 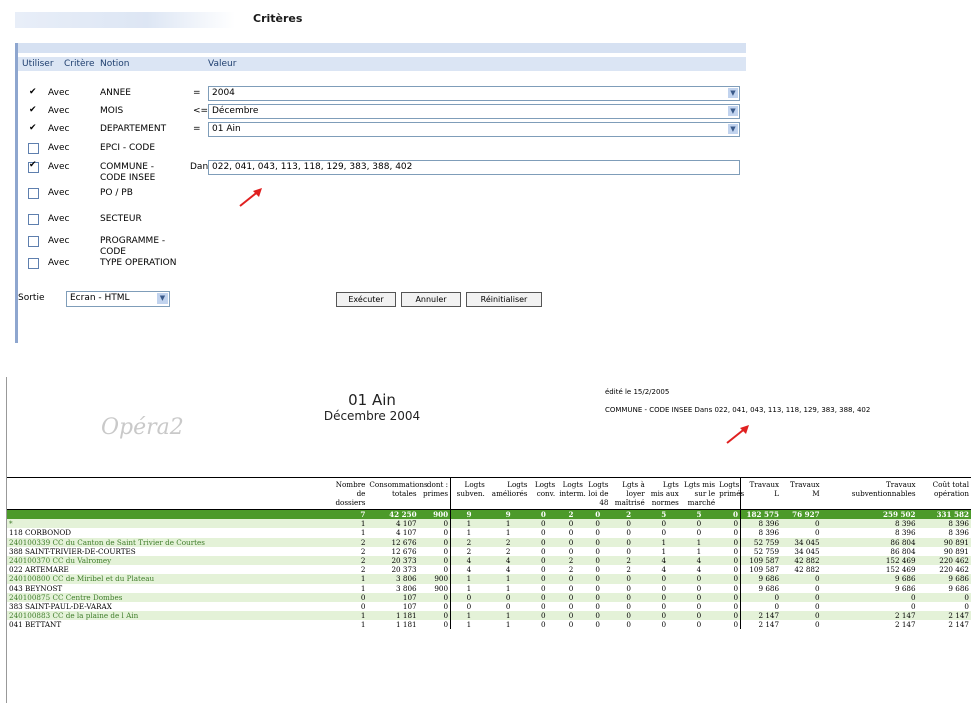 What do you see at coordinates (197, 93) in the screenshot?
I see `operator-label: =` at bounding box center [197, 93].